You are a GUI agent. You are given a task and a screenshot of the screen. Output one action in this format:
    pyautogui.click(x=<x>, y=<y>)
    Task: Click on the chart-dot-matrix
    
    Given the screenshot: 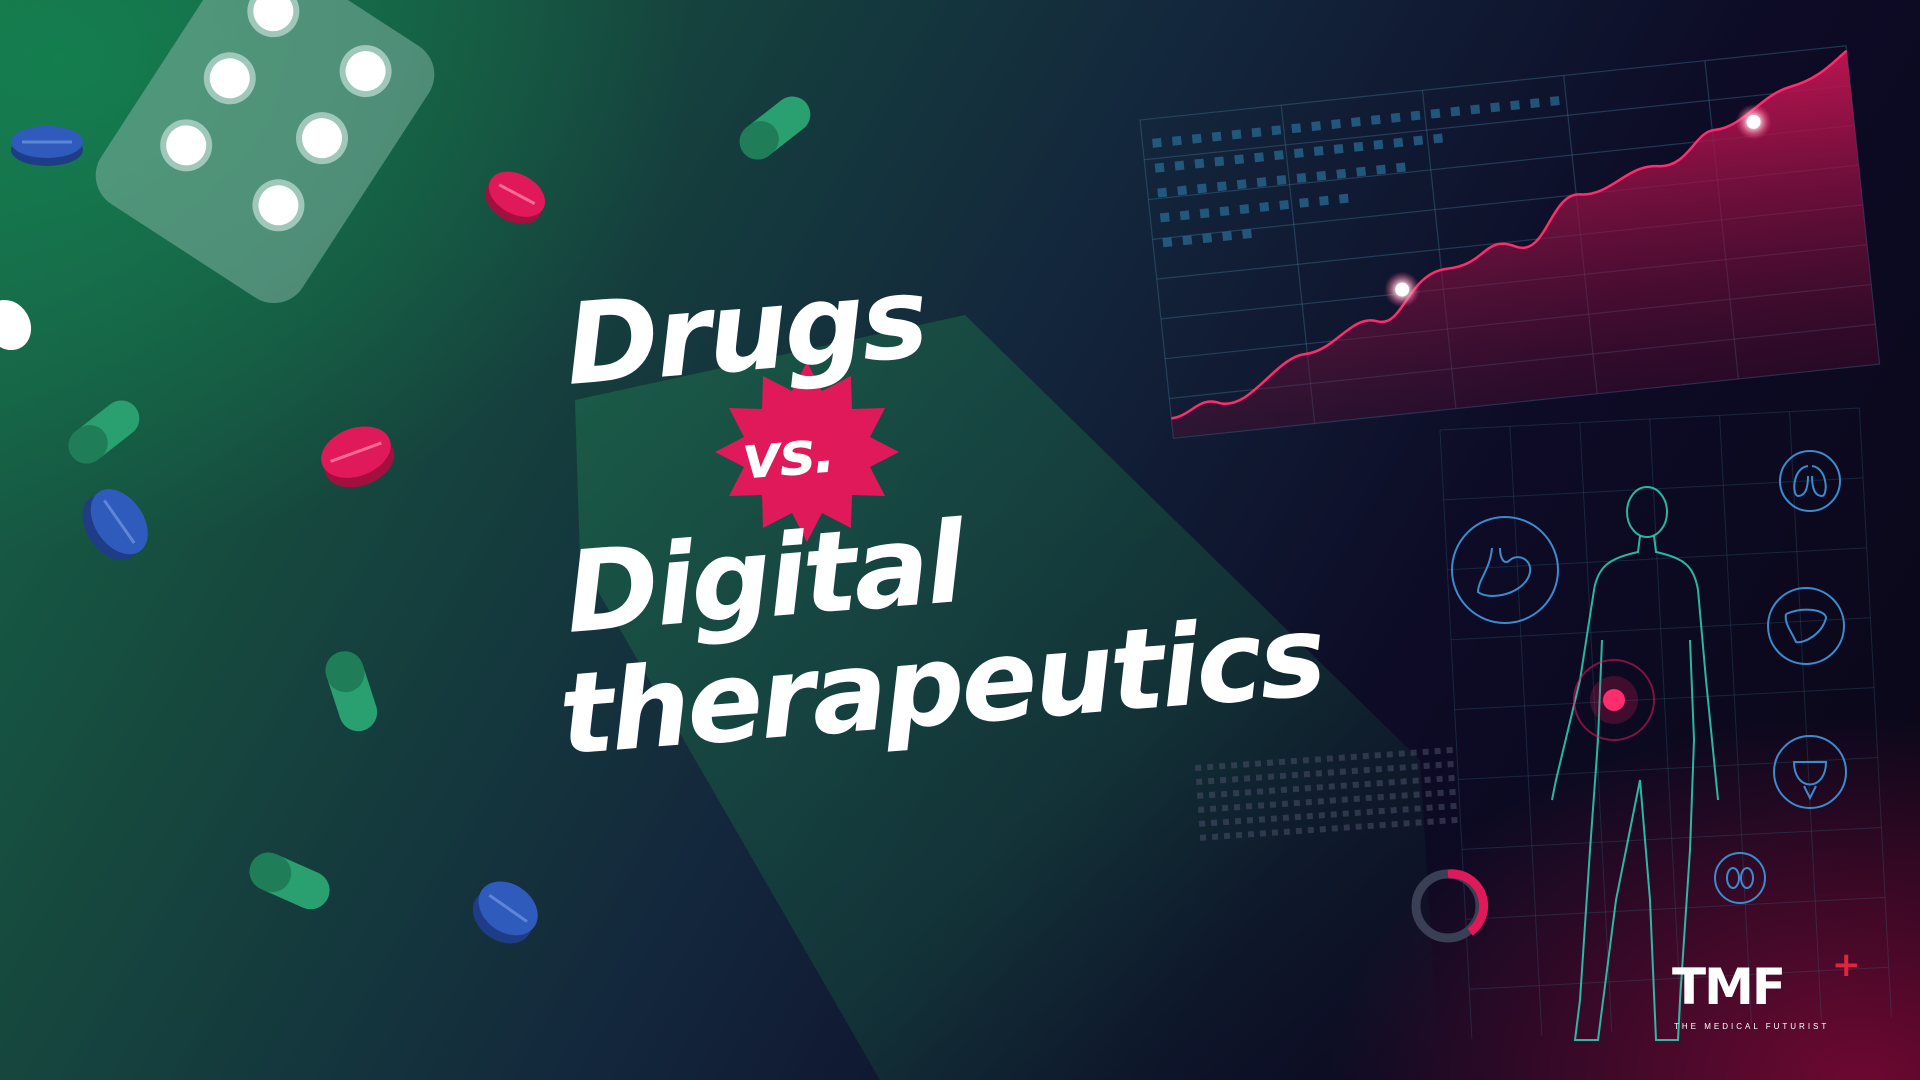 What is the action you would take?
    pyautogui.click(x=1356, y=172)
    